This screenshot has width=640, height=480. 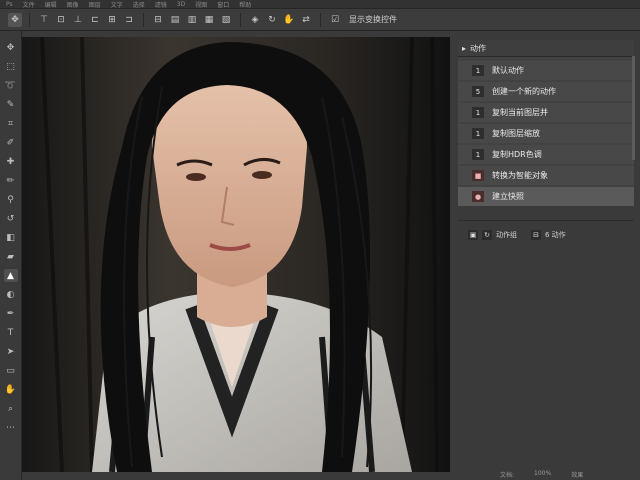 I want to click on menu-item: Ps, so click(x=9, y=4).